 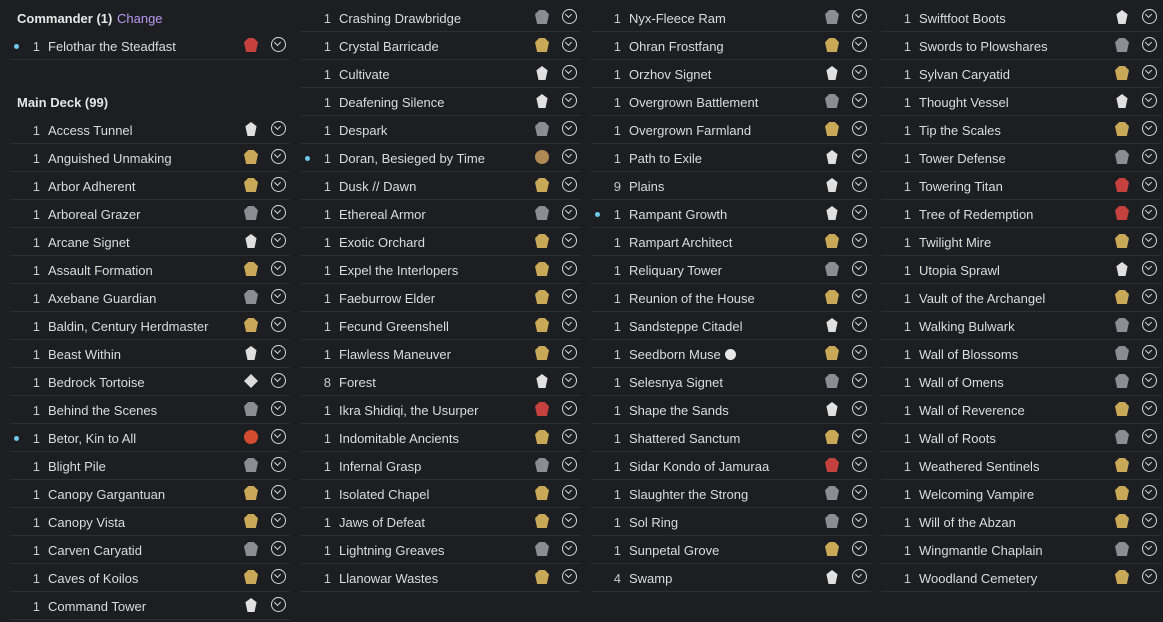 I want to click on card-row: 1 Exotic Orchard, so click(x=441, y=242).